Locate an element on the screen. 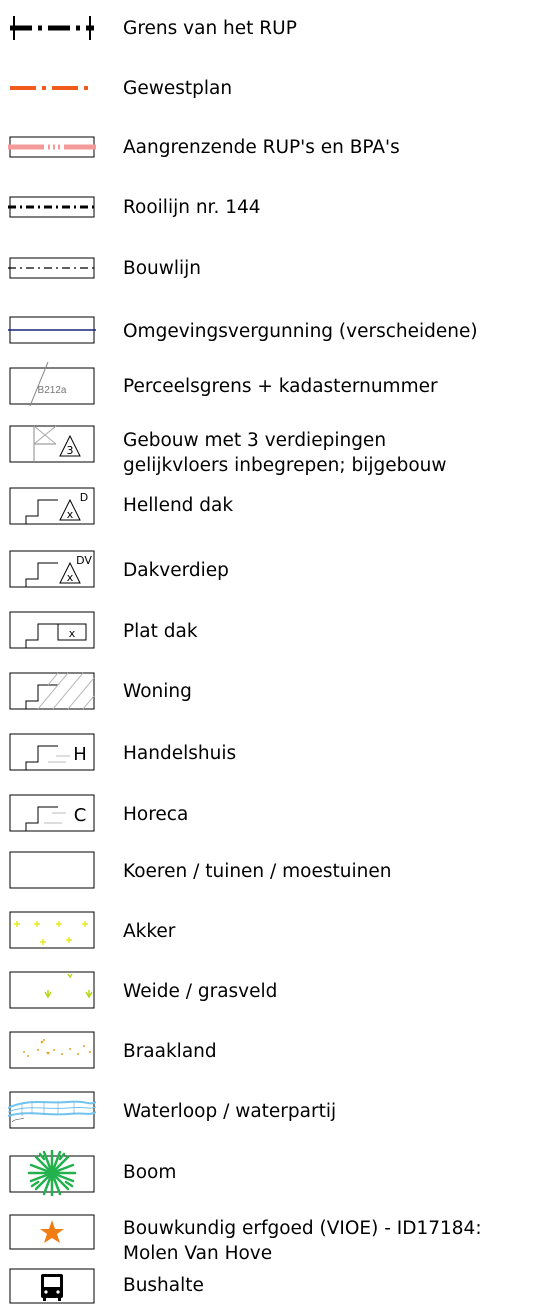 This screenshot has width=556, height=1314. field-icon is located at coordinates (52, 930).